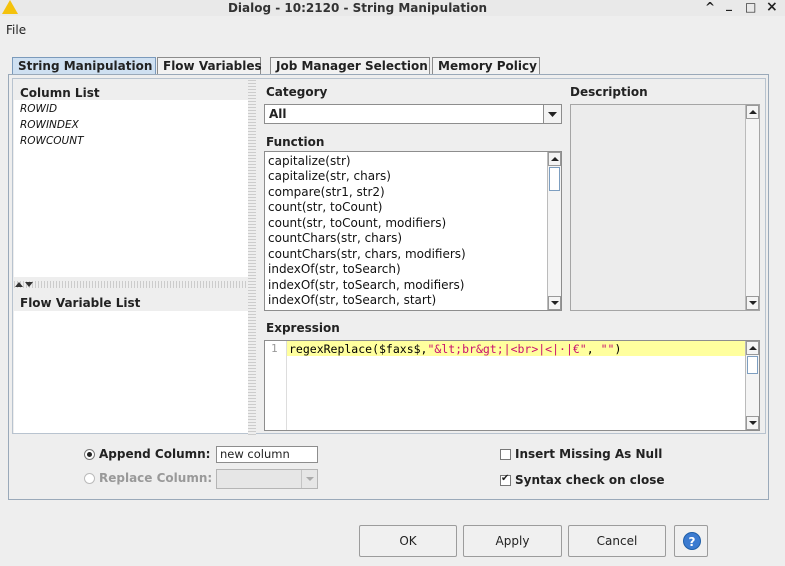 The image size is (785, 566). What do you see at coordinates (618, 349) in the screenshot?
I see `code-suffix: )` at bounding box center [618, 349].